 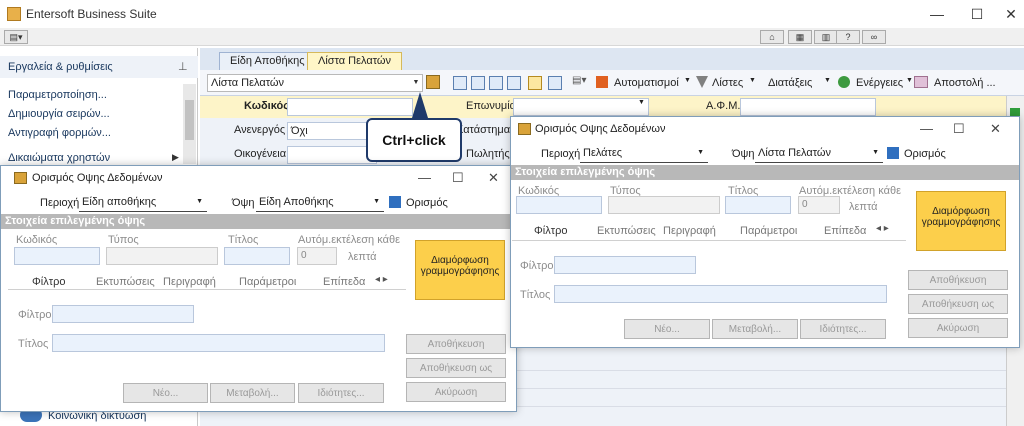 What do you see at coordinates (243, 240) in the screenshot?
I see `title-label: Τίτλος` at bounding box center [243, 240].